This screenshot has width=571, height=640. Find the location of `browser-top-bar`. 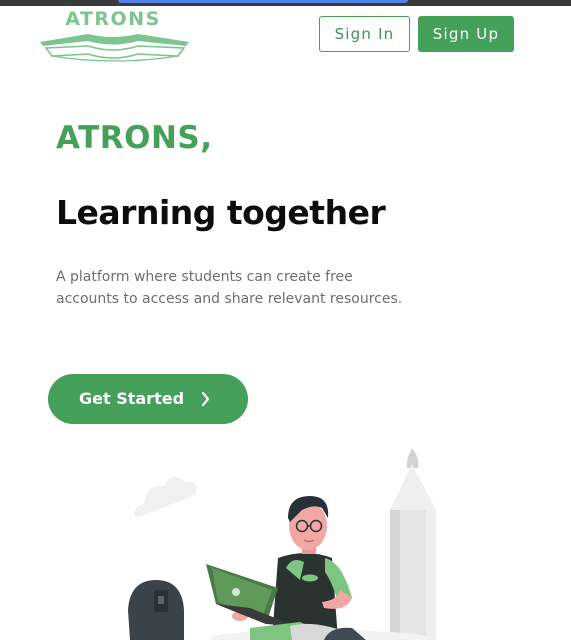

browser-top-bar is located at coordinates (285, 3).